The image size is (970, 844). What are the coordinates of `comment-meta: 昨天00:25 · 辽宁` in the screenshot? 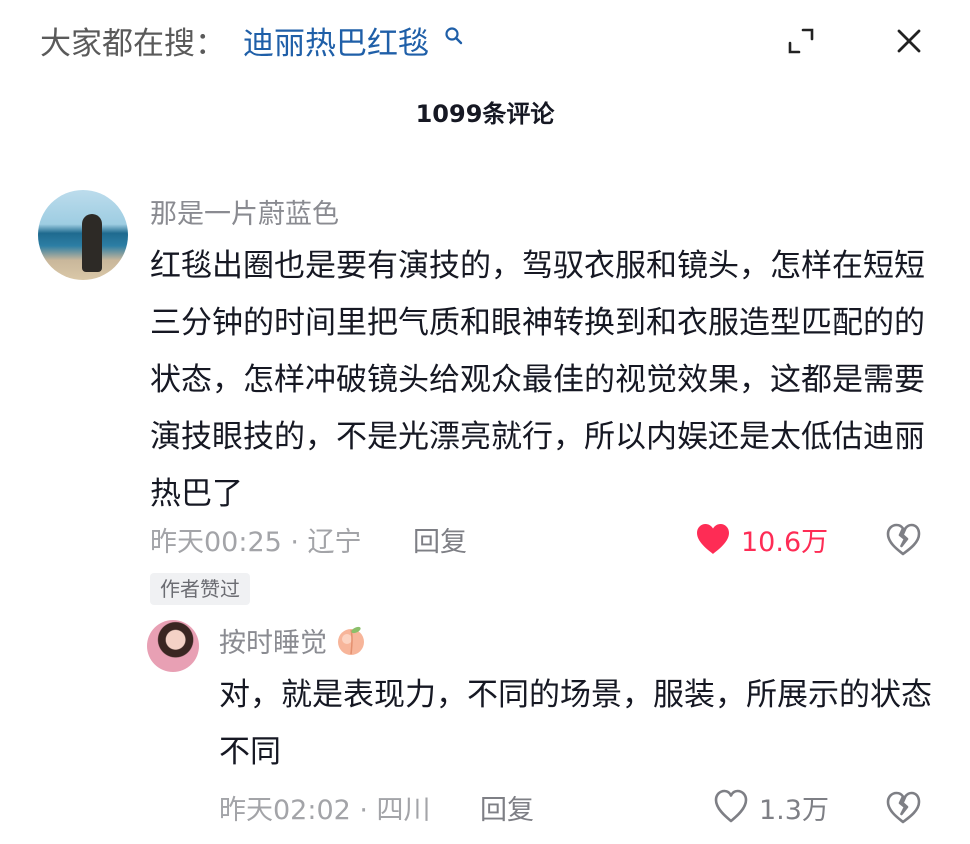 It's located at (256, 542).